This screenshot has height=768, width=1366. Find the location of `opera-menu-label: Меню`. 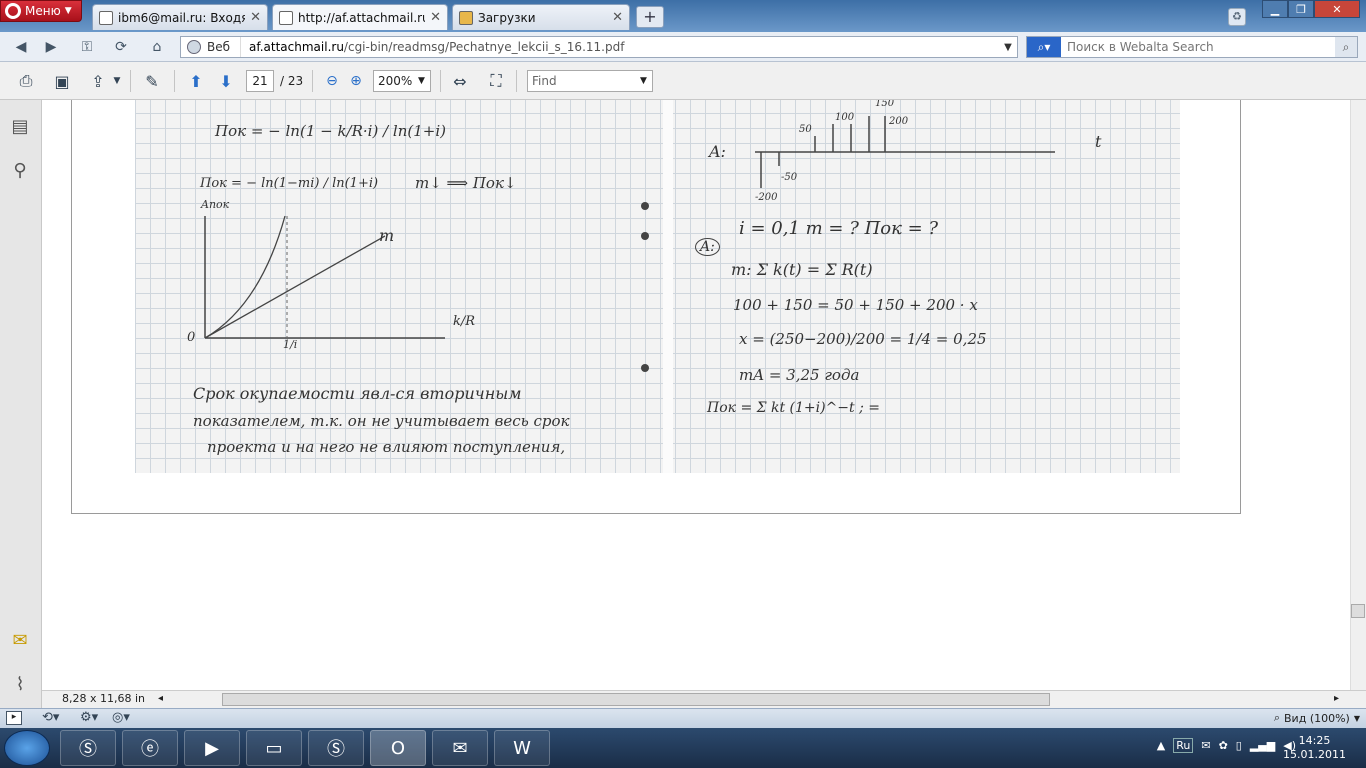

opera-menu-label: Меню is located at coordinates (43, 11).